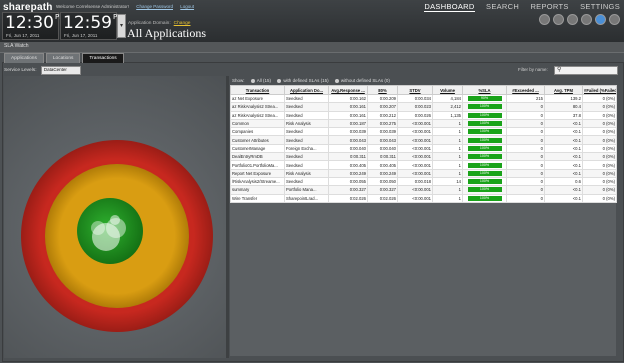 The width and height of the screenshot is (624, 363). I want to click on main-nav: DASHBOARD SEARCH REPORTS SETTINGS, so click(517, 7).